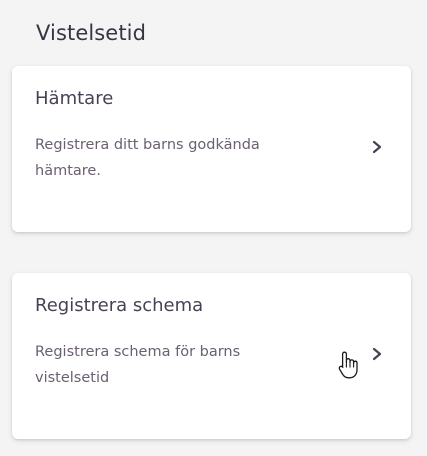 Image resolution: width=427 pixels, height=456 pixels. Describe the element at coordinates (74, 98) in the screenshot. I see `hamtare-card-title: Hämtare` at that location.